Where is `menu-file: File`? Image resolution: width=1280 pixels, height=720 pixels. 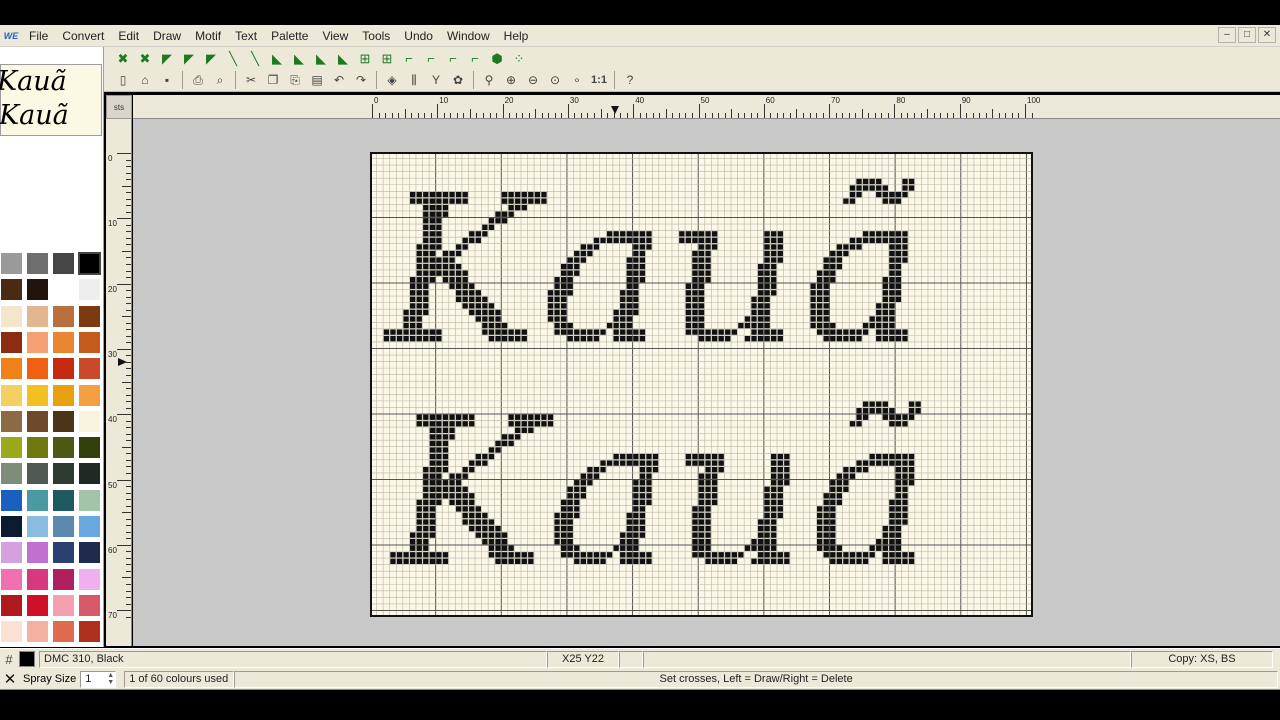
menu-file: File is located at coordinates (38, 36).